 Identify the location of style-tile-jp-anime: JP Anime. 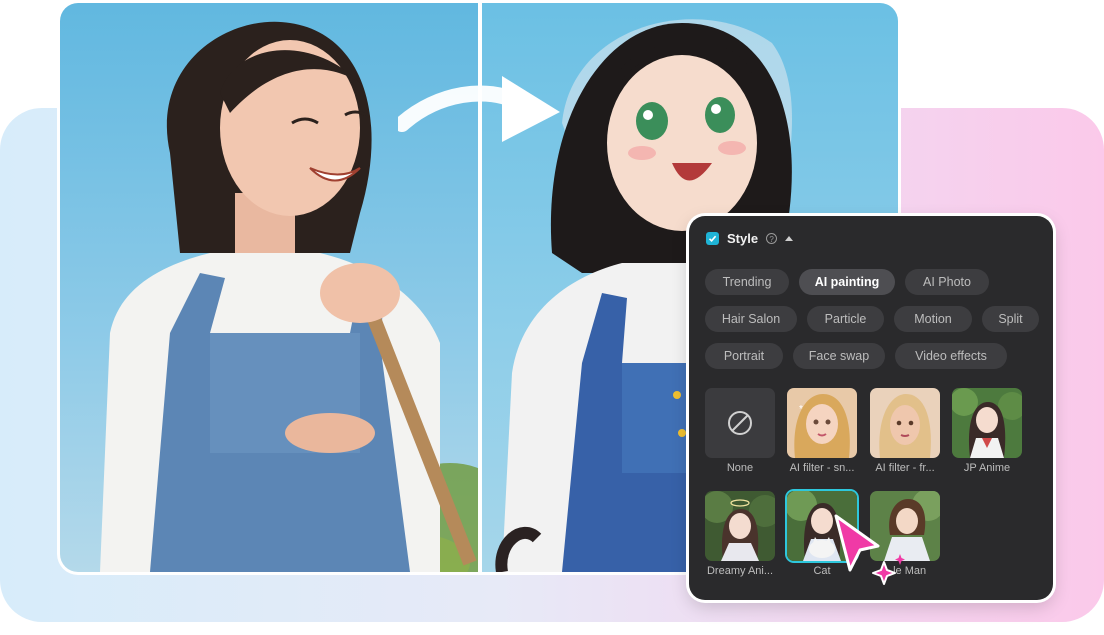
(987, 431).